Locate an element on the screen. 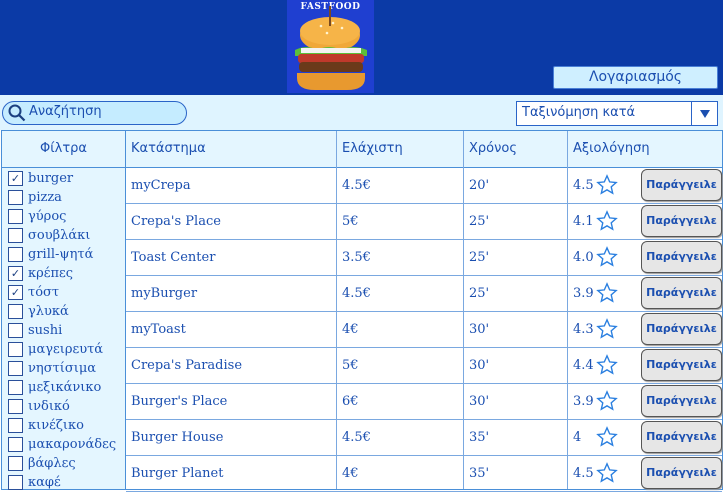 The height and width of the screenshot is (492, 723). sort-dropdown: Ταξινόμηση κατά is located at coordinates (617, 113).